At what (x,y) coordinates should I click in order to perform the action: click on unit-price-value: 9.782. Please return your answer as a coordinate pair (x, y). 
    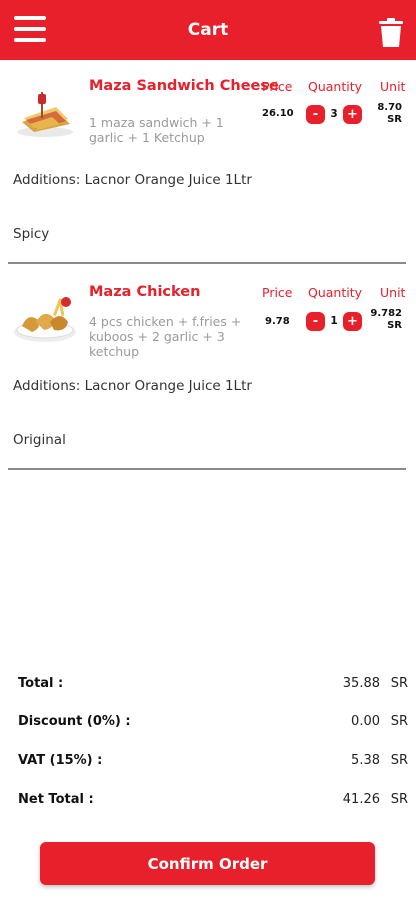
    Looking at the image, I should click on (386, 313).